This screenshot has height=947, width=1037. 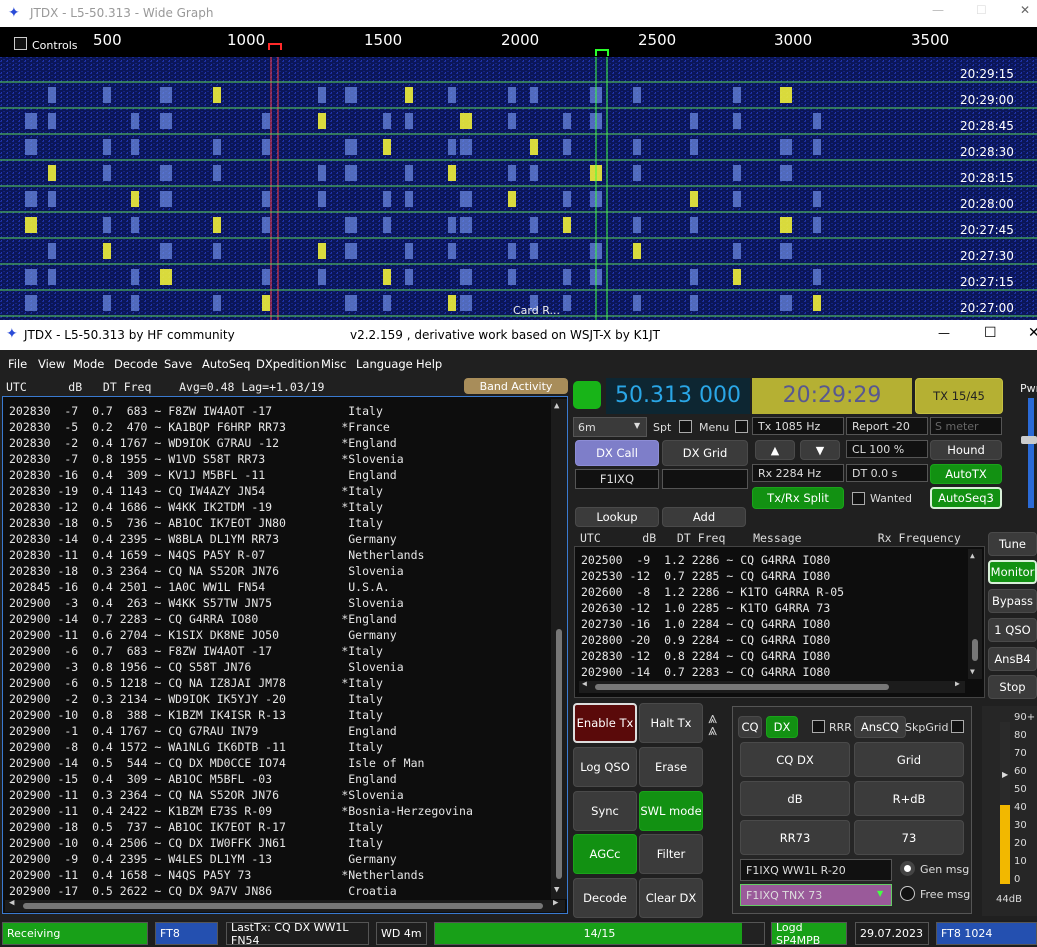 What do you see at coordinates (880, 727) in the screenshot?
I see `anscq-button: AnsCQ` at bounding box center [880, 727].